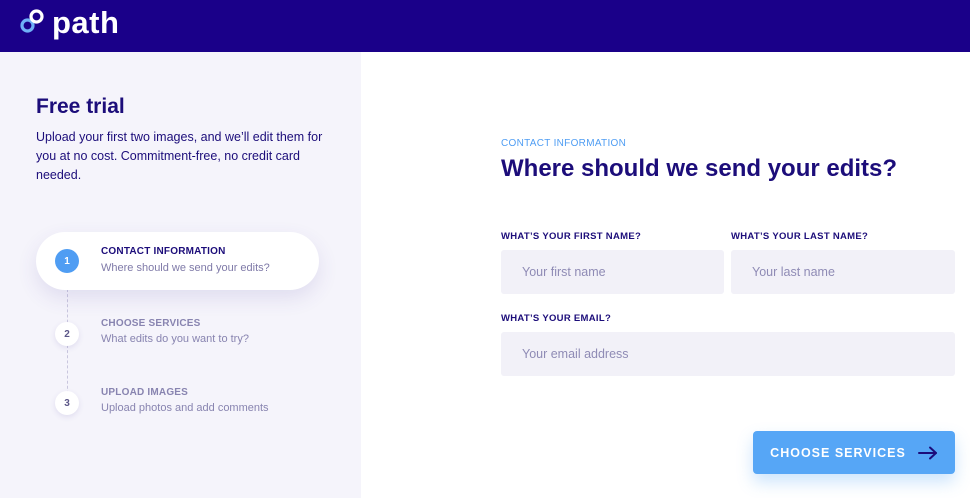 Image resolution: width=970 pixels, height=498 pixels. What do you see at coordinates (699, 168) in the screenshot?
I see `form-heading: Where should we send your edits?` at bounding box center [699, 168].